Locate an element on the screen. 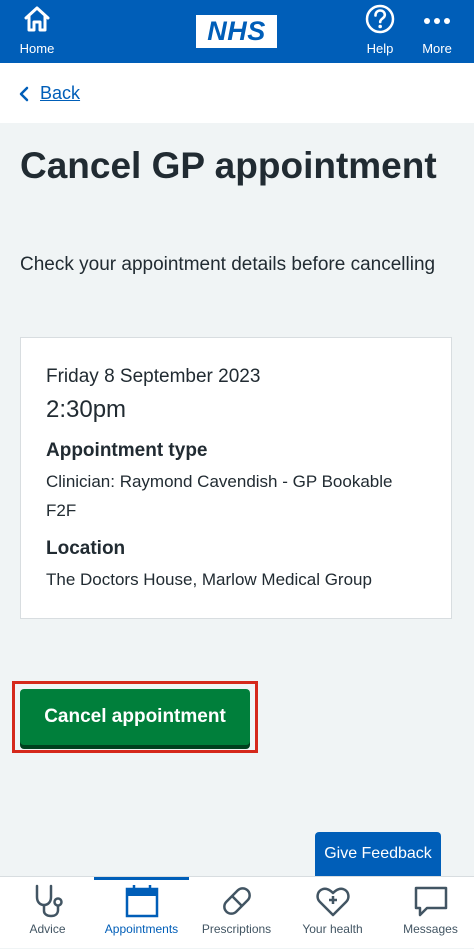 This screenshot has height=949, width=474. nav-item-prescriptions: Prescriptions is located at coordinates (236, 913).